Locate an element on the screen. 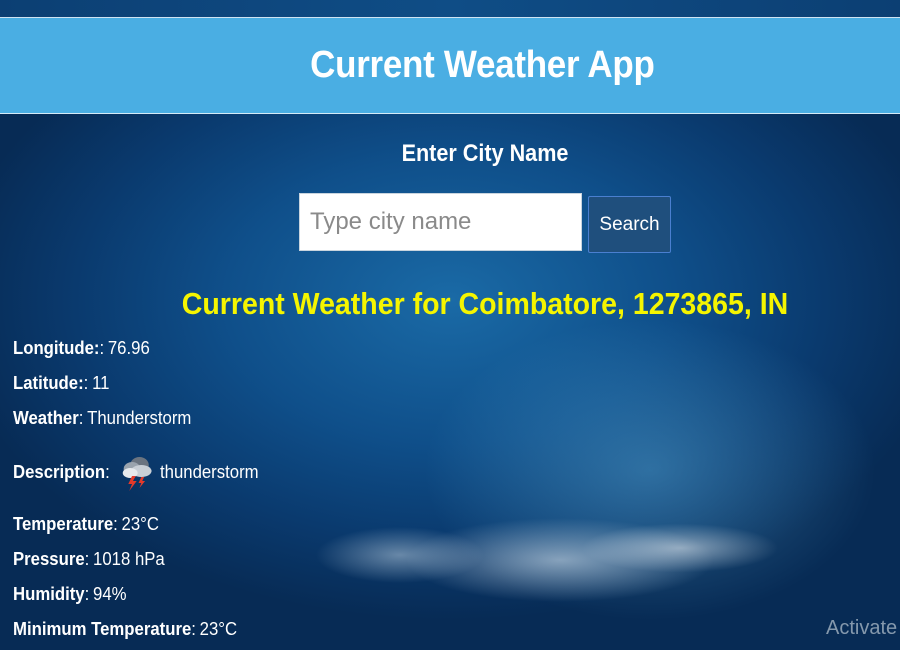 This screenshot has width=900, height=650. search-button: Search is located at coordinates (629, 224).